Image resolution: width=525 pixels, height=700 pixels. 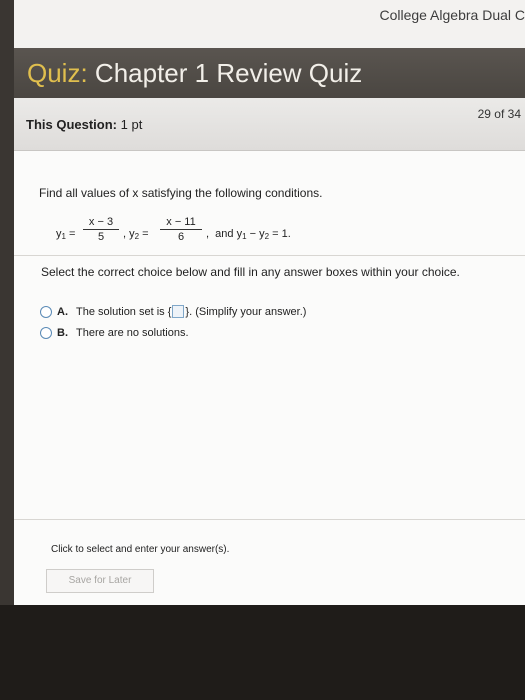 What do you see at coordinates (248, 234) in the screenshot?
I see `condition: , and y1 − y2 = 1.` at bounding box center [248, 234].